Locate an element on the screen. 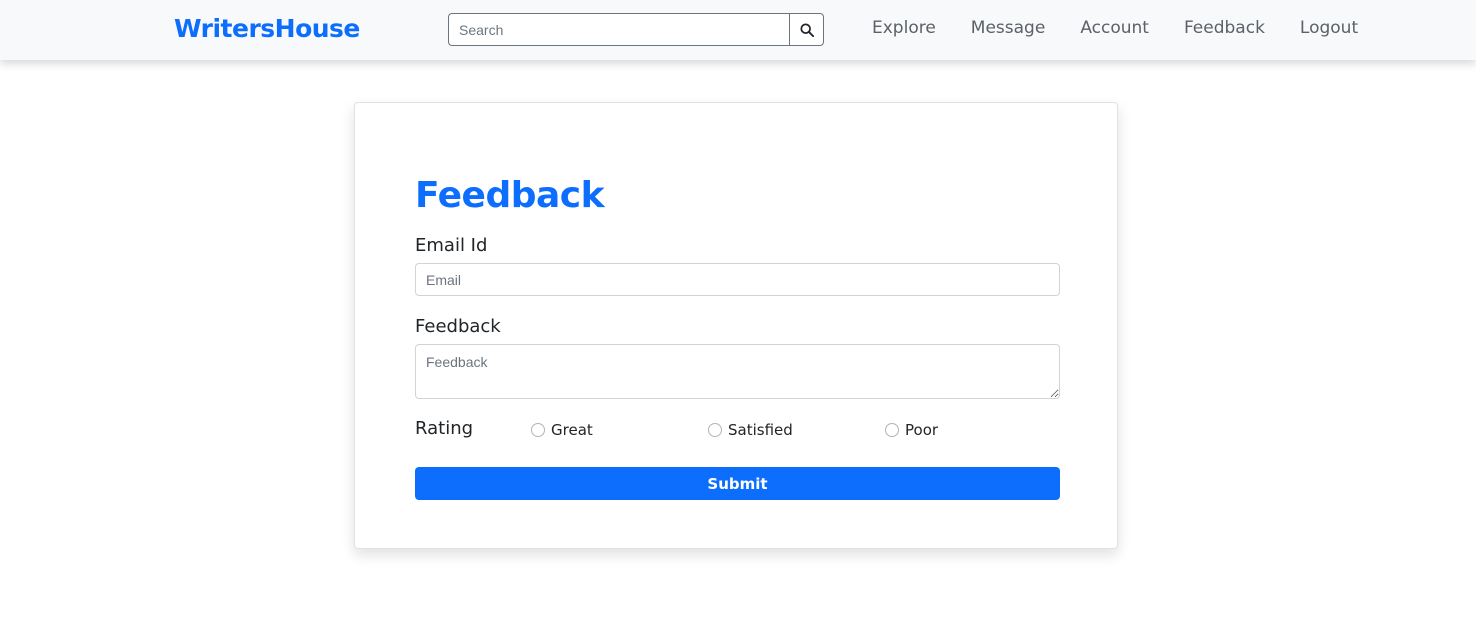 This screenshot has width=1476, height=639. feedback-label: Feedback is located at coordinates (458, 326).